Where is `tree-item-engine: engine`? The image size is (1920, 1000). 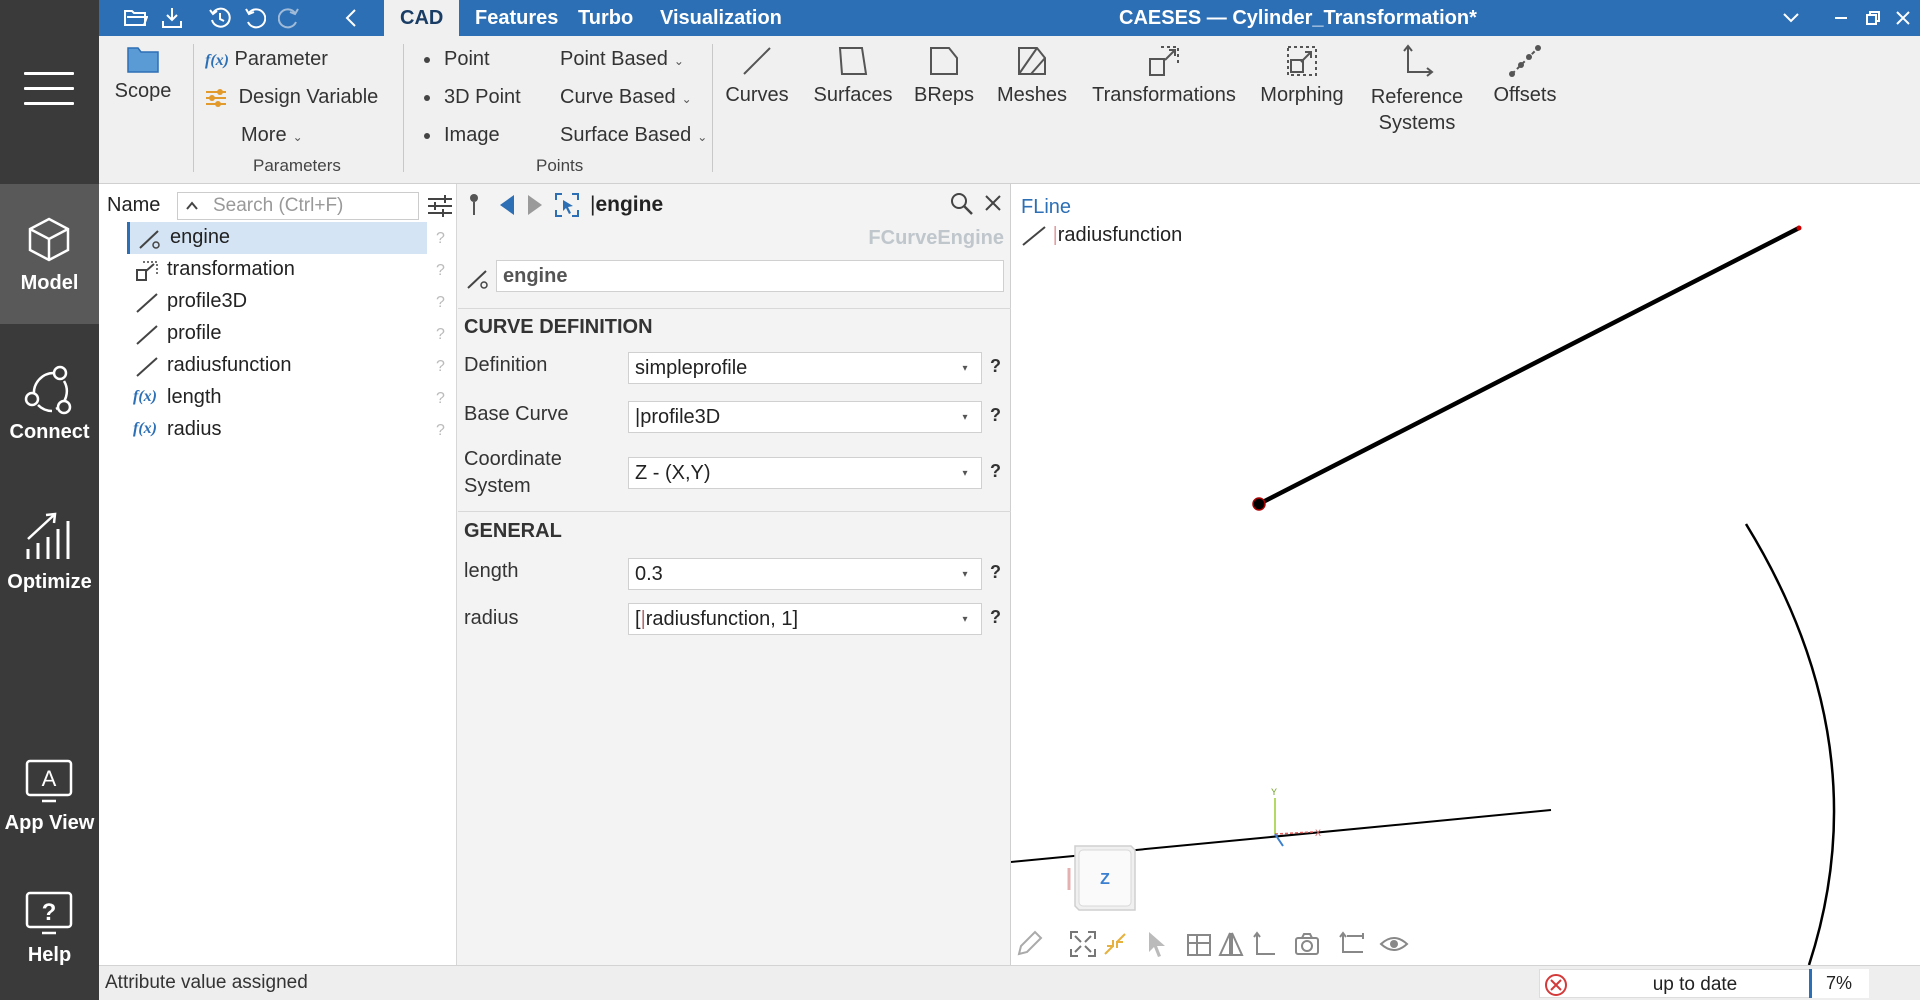 tree-item-engine: engine is located at coordinates (277, 238).